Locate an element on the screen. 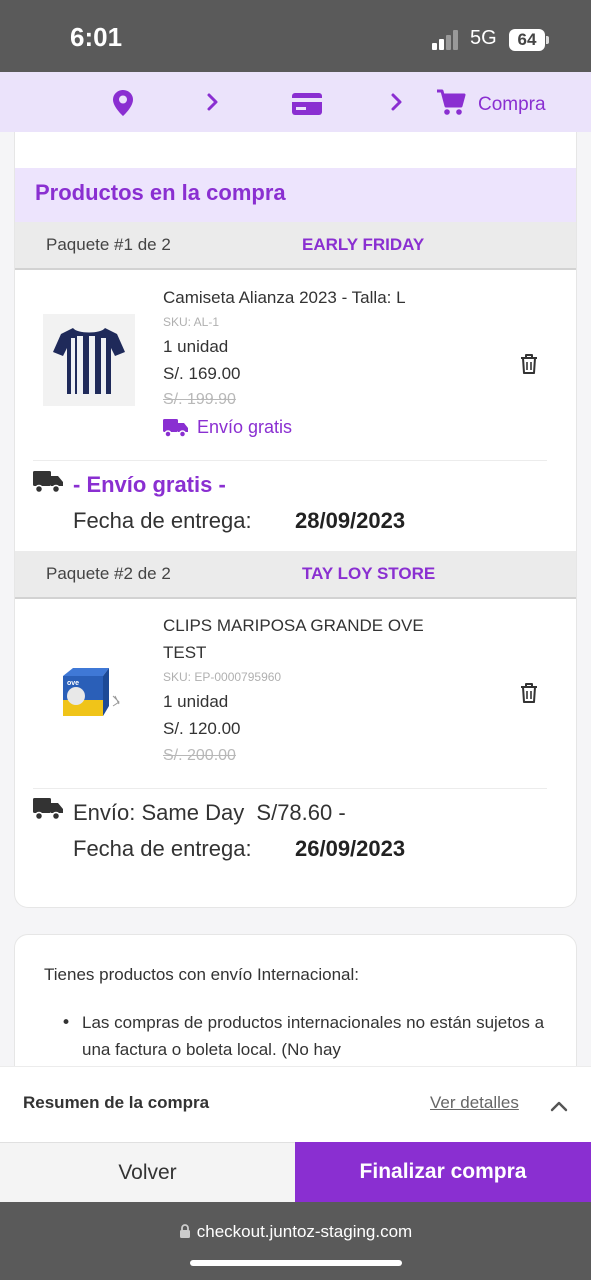 This screenshot has width=591, height=1280. purchase-summary-bar: Resumen de la compra Ver detalles is located at coordinates (295, 1104).